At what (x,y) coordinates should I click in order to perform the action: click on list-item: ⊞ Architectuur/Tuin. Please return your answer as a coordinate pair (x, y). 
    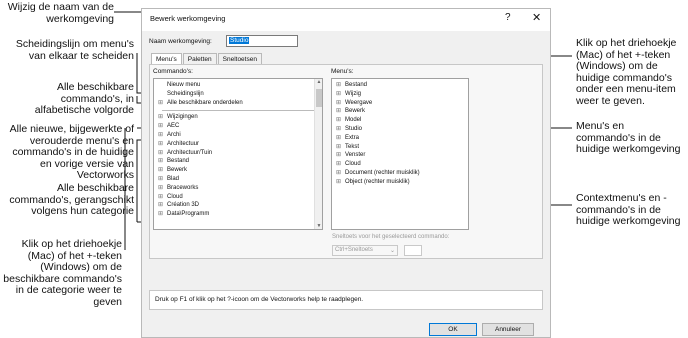
    Looking at the image, I should click on (238, 153).